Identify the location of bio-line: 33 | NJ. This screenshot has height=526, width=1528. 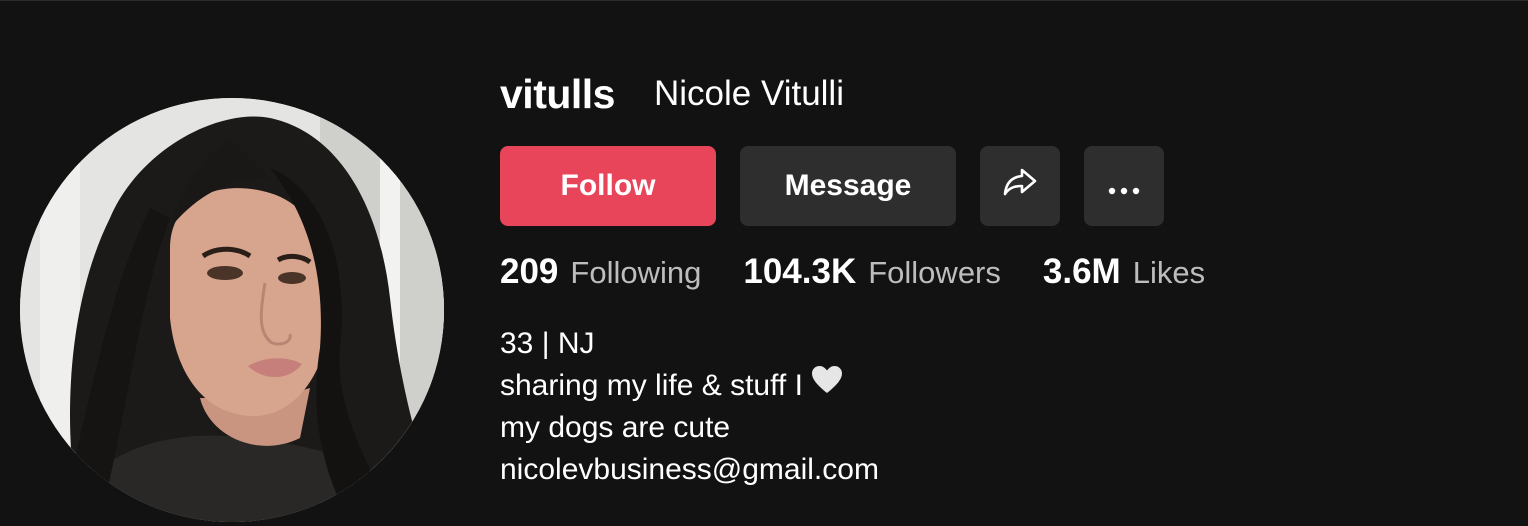
(547, 343).